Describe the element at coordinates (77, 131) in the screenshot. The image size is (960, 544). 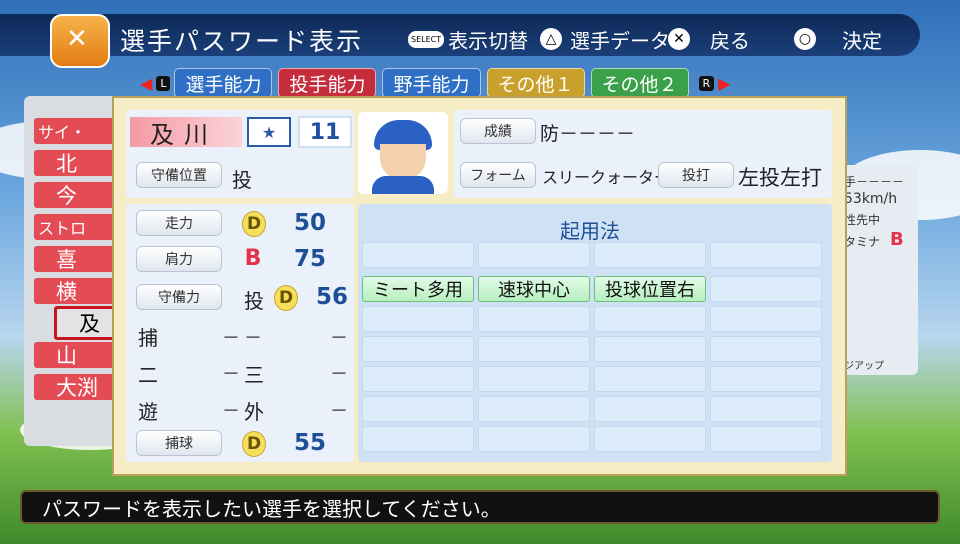
I see `list-item: サイ・` at that location.